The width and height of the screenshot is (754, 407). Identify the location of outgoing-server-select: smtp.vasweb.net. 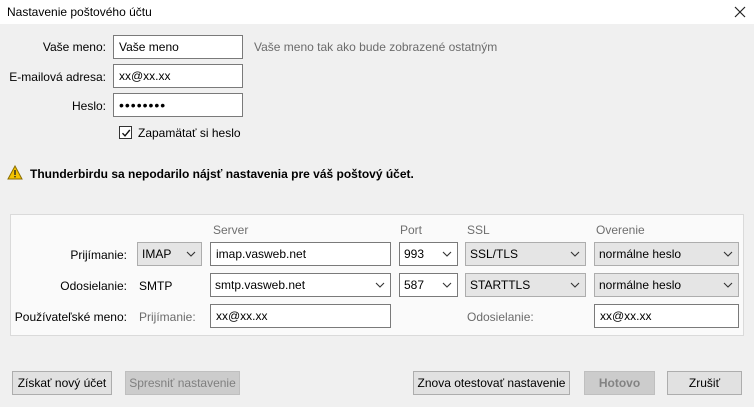
(300, 285).